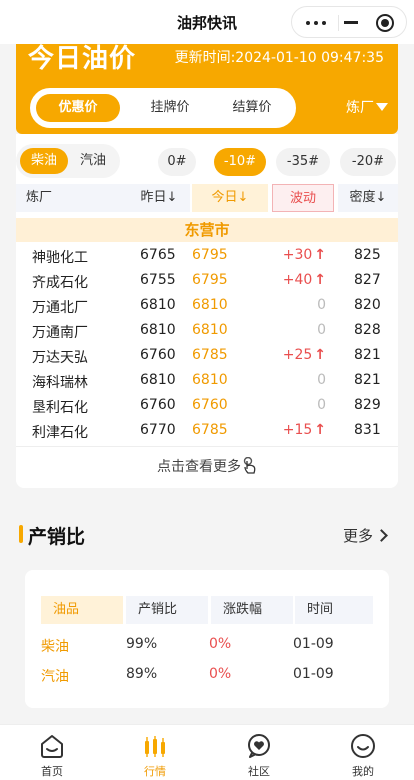  Describe the element at coordinates (60, 433) in the screenshot. I see `refinery-name: 利津石化` at that location.